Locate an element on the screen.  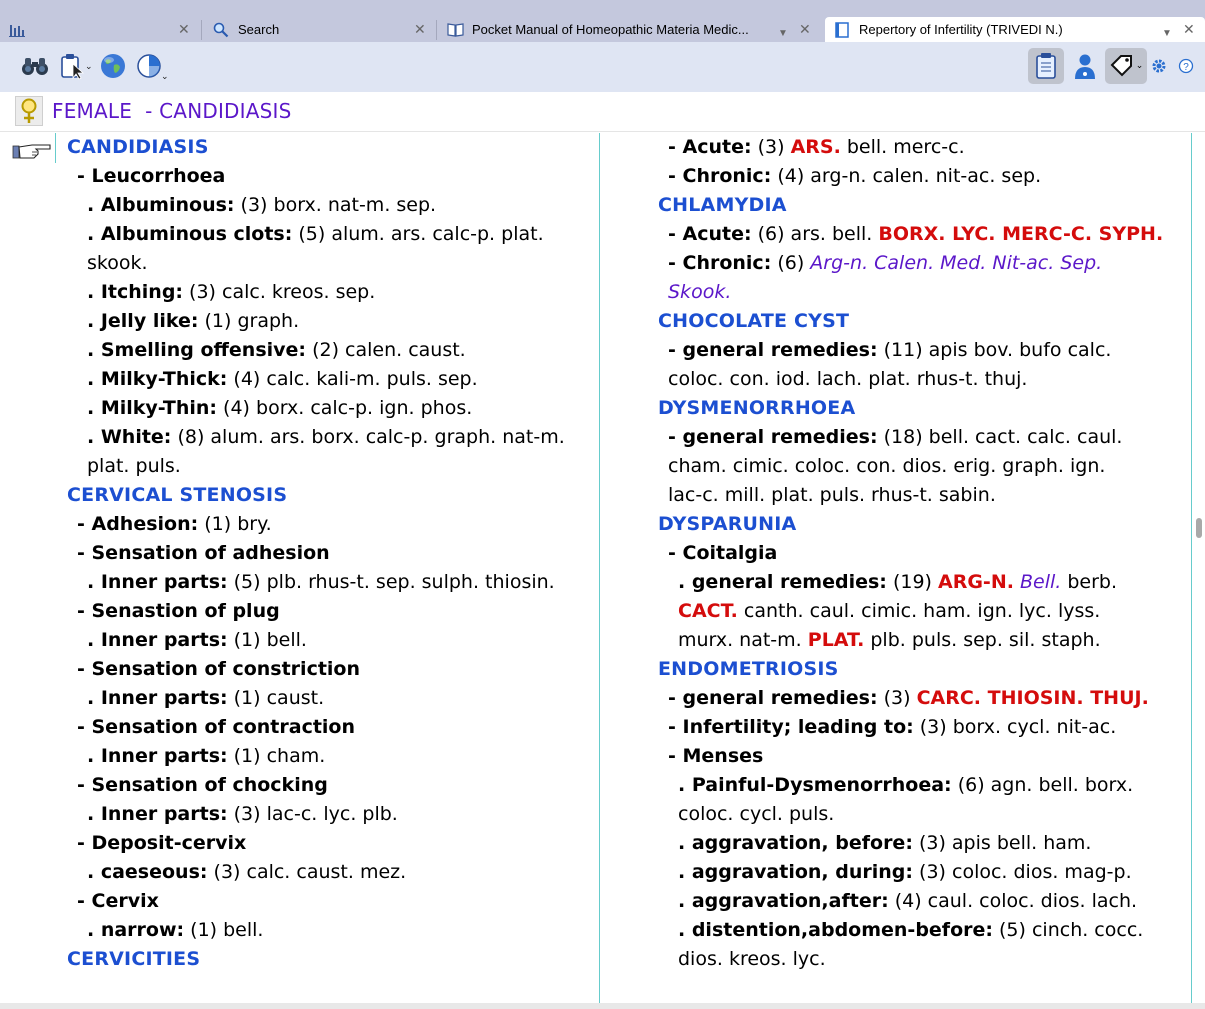
rubric-label: . Painful-Dysmenorrhoea: is located at coordinates (815, 785).